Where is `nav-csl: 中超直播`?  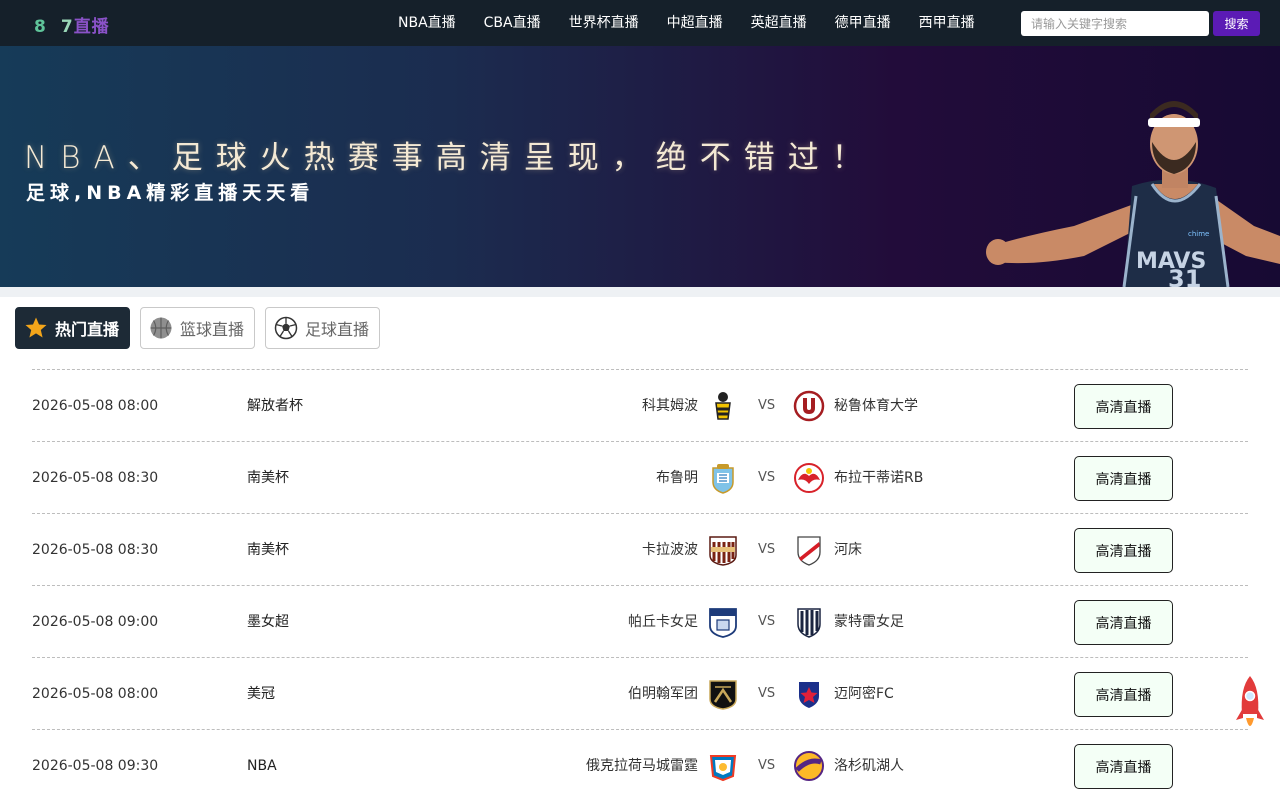
nav-csl: 中超直播 is located at coordinates (695, 23).